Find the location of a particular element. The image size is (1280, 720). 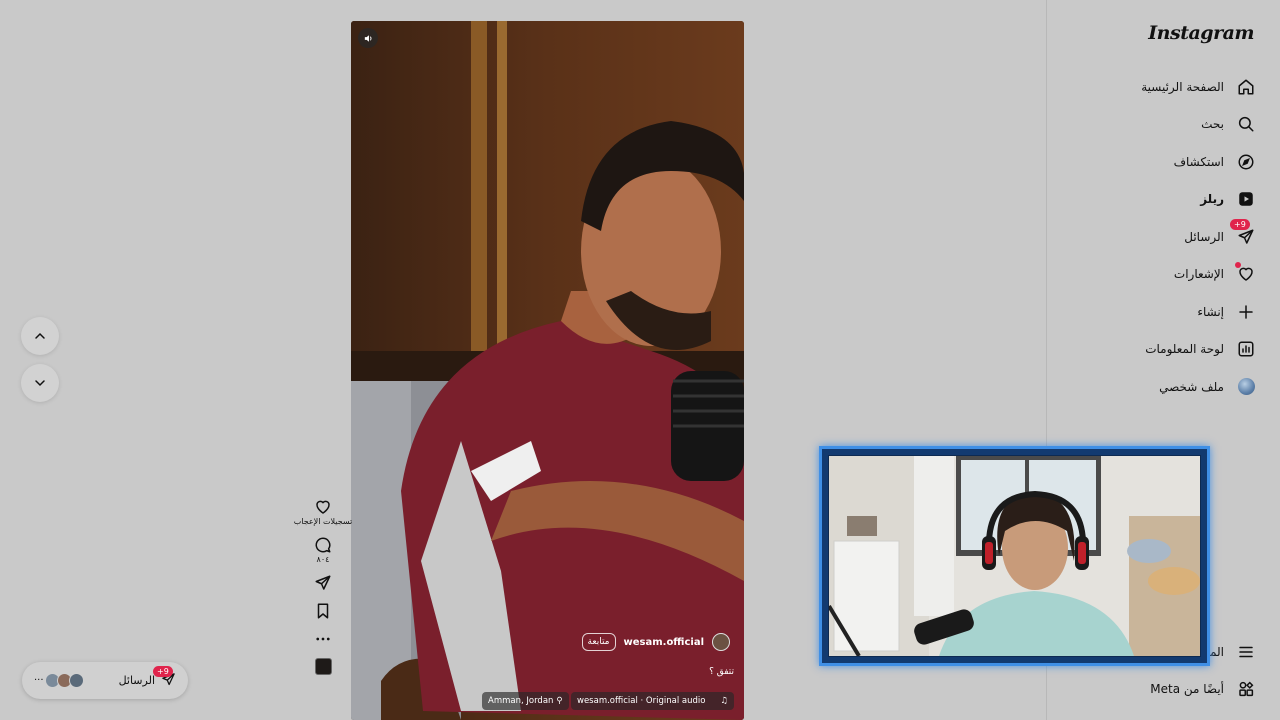

comment-button: ٨٠٤ is located at coordinates (323, 550).